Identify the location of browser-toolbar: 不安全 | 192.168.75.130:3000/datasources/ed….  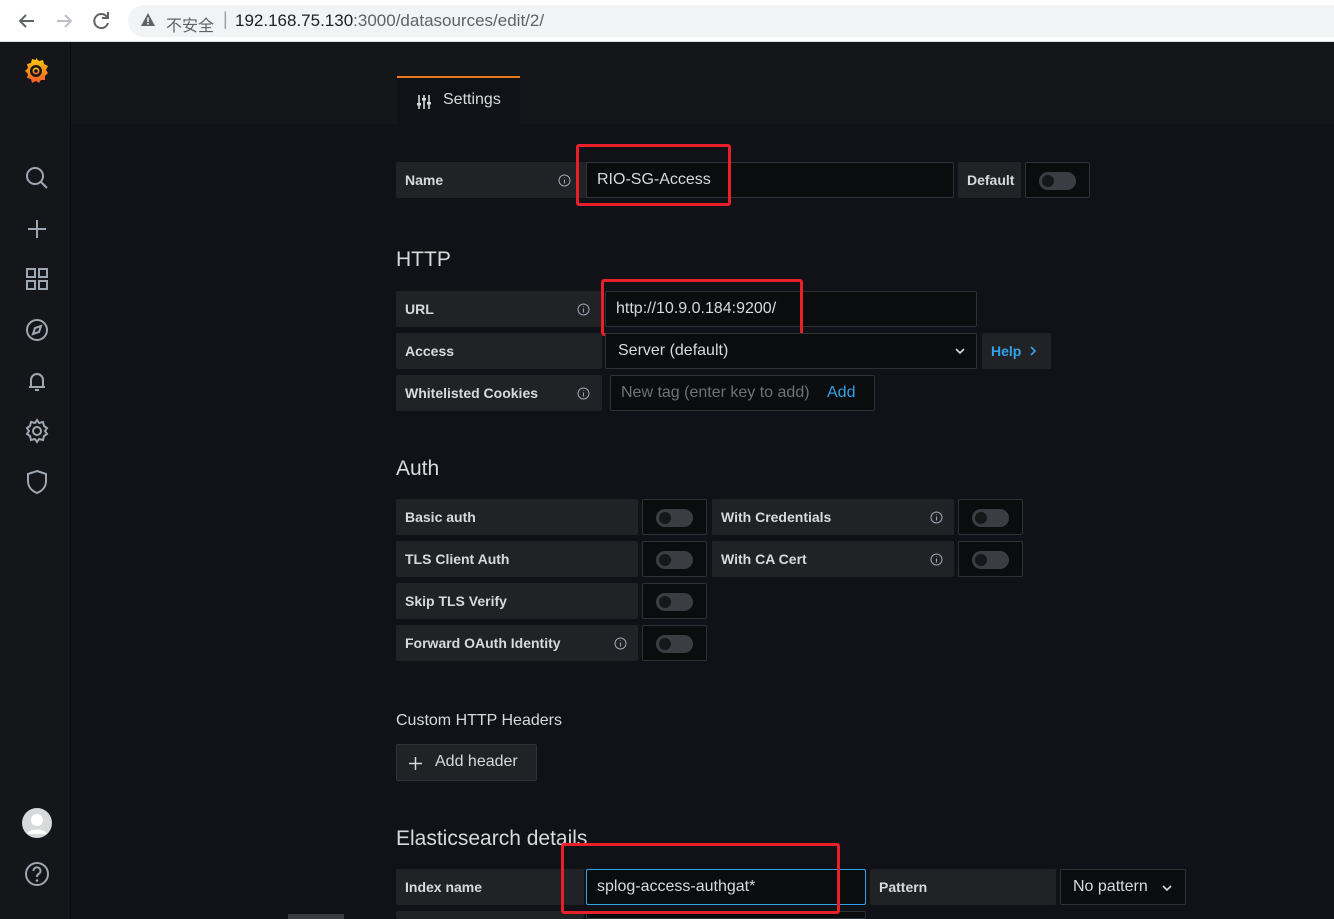
(667, 21).